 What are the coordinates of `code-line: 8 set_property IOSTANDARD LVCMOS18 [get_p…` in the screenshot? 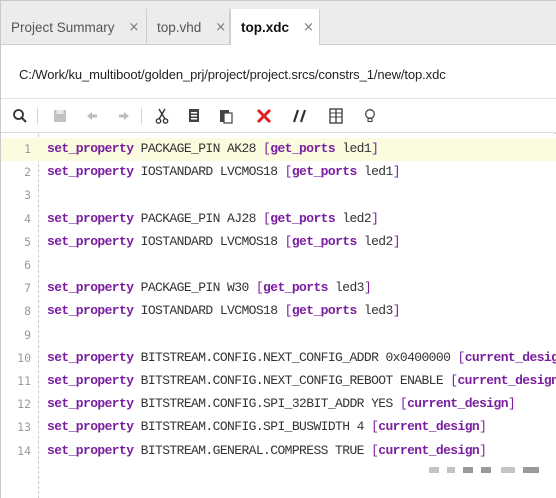 It's located at (278, 311).